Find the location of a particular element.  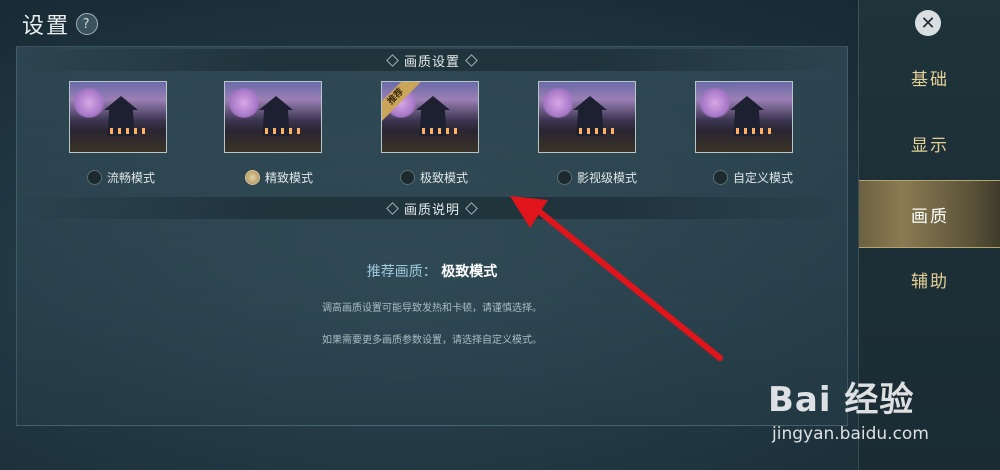

preset-option-fine: 精致模式 is located at coordinates (279, 177).